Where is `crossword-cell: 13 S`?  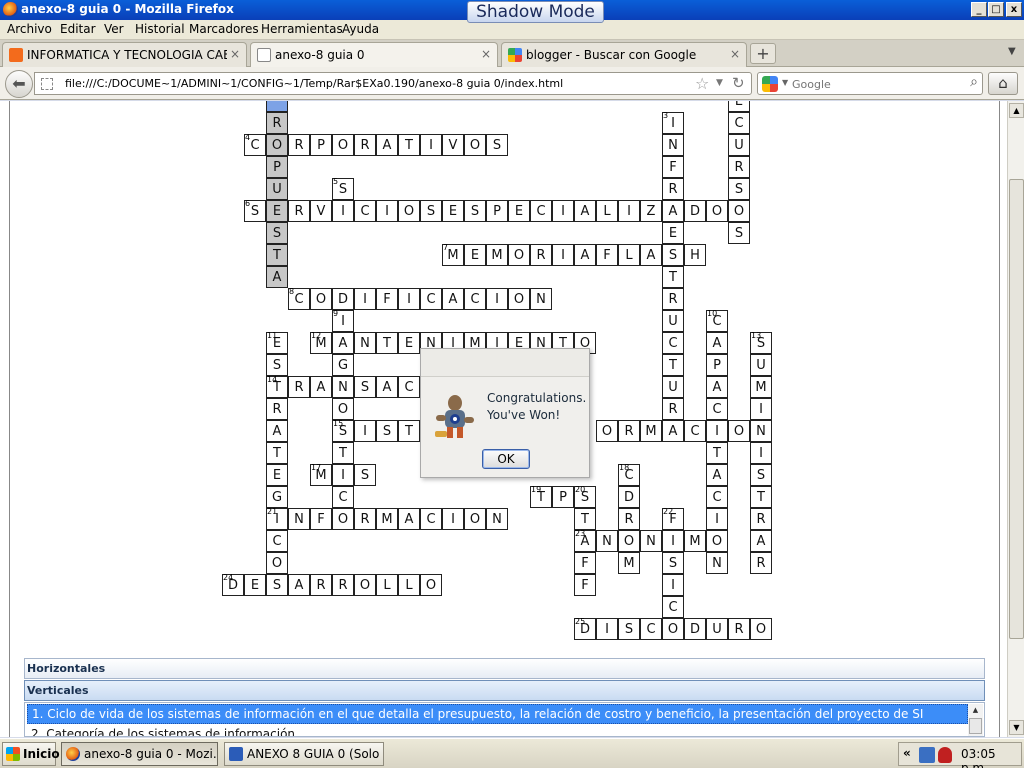
crossword-cell: 13 S is located at coordinates (761, 342).